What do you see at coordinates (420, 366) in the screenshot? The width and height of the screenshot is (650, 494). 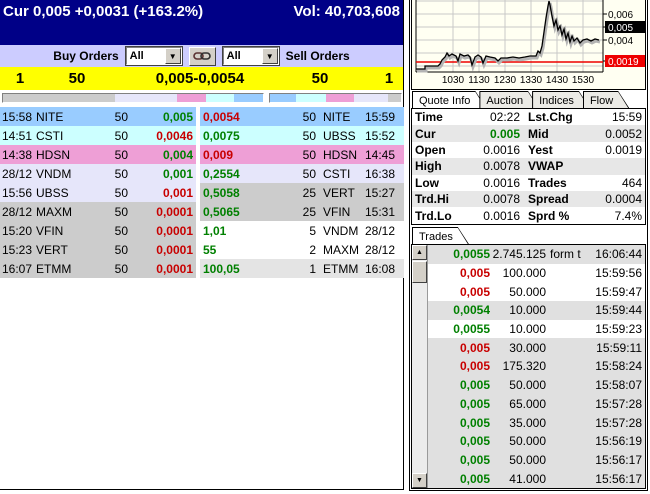 I see `trades-scrollbar: ▲ ▼` at bounding box center [420, 366].